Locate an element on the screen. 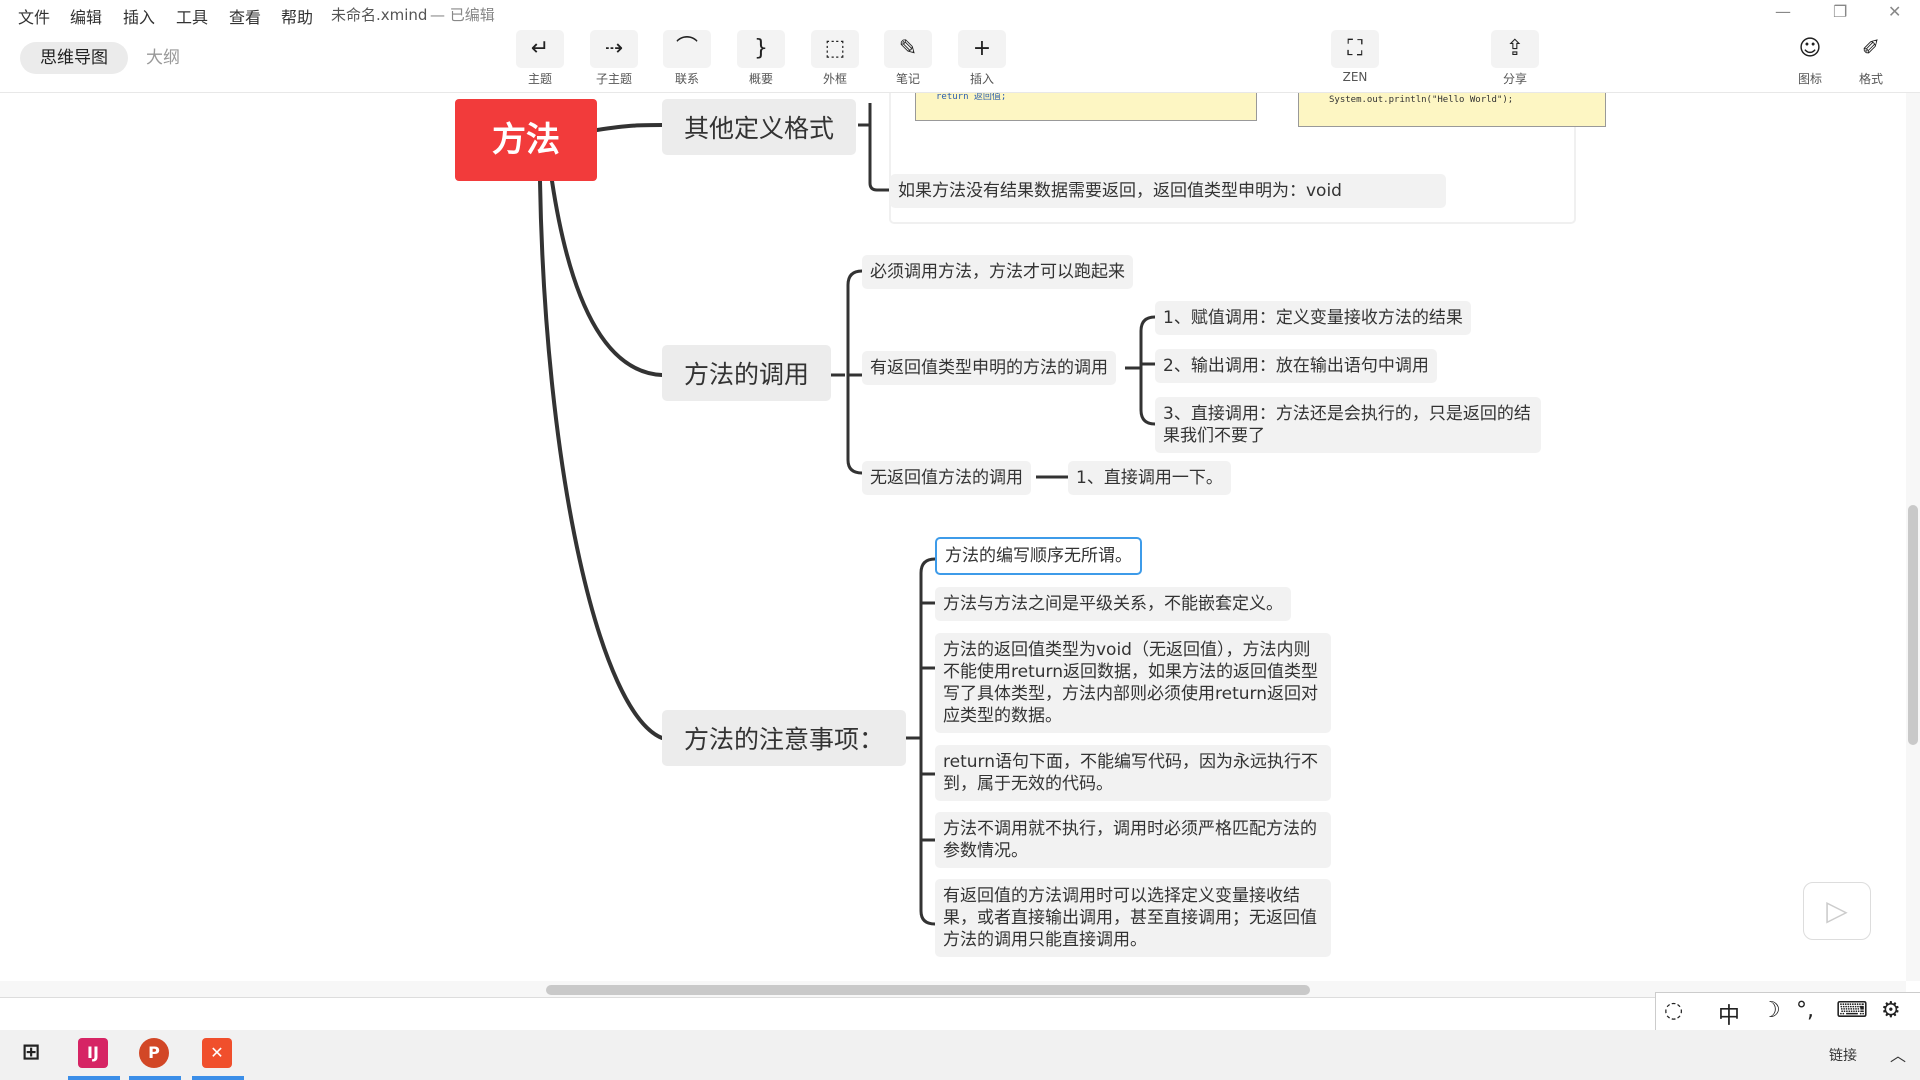 The width and height of the screenshot is (1920, 1080). emoji-icon: ☺ is located at coordinates (1810, 48).